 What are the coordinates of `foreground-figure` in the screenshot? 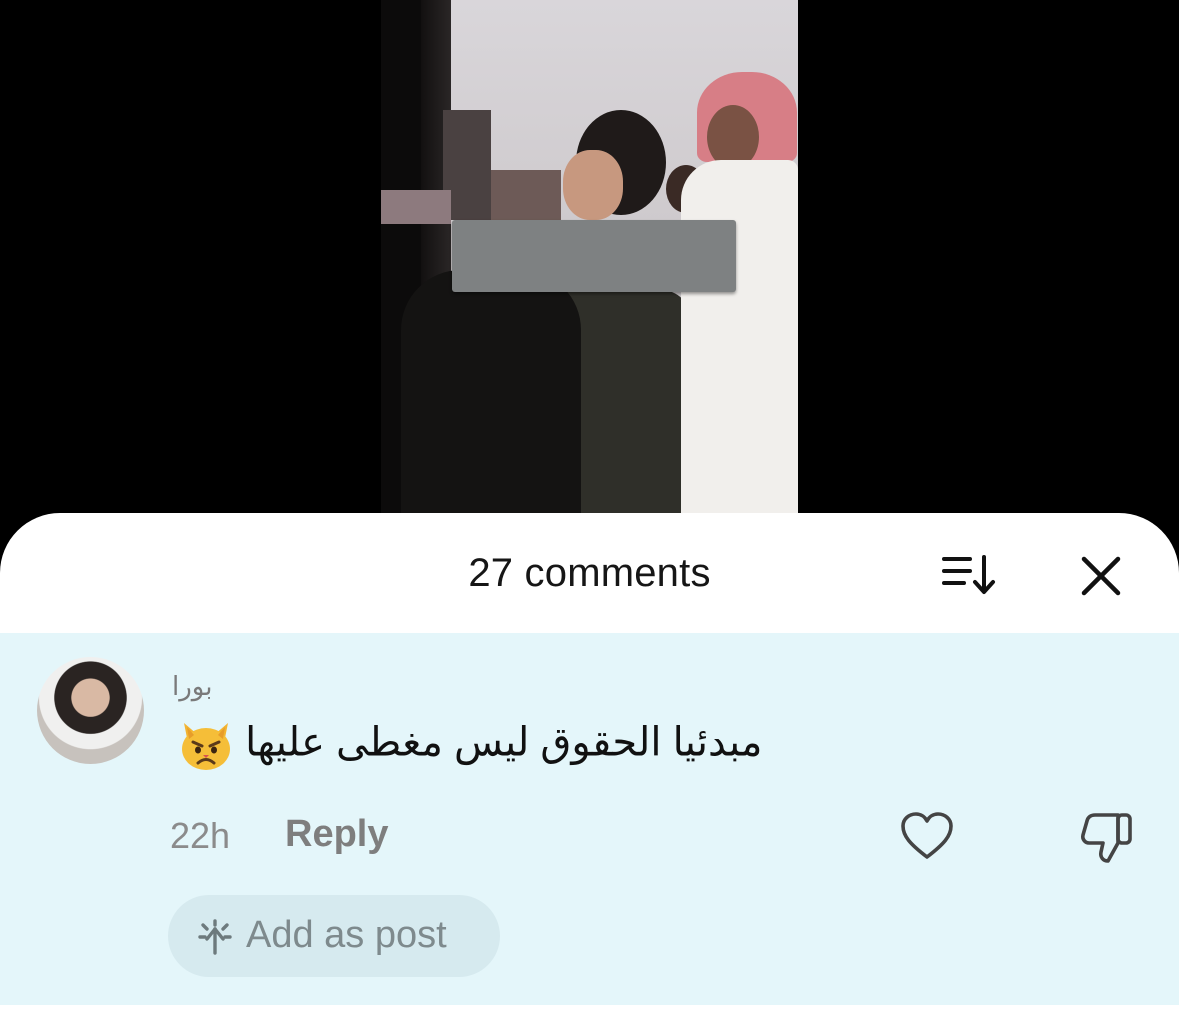 It's located at (491, 395).